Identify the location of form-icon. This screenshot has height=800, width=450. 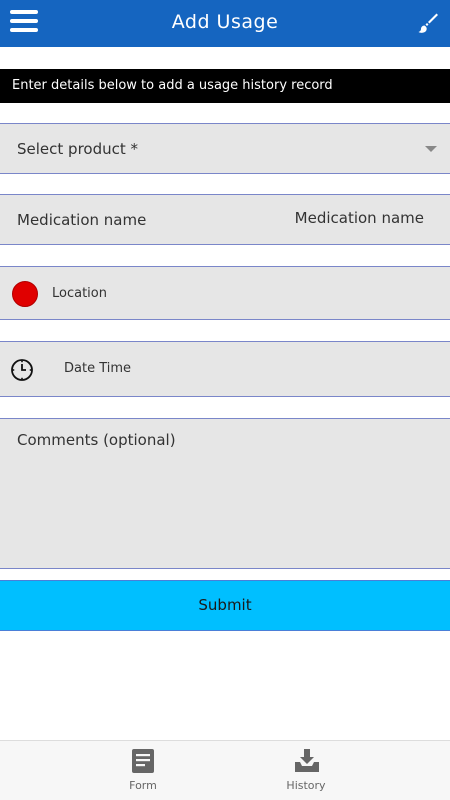
(143, 761).